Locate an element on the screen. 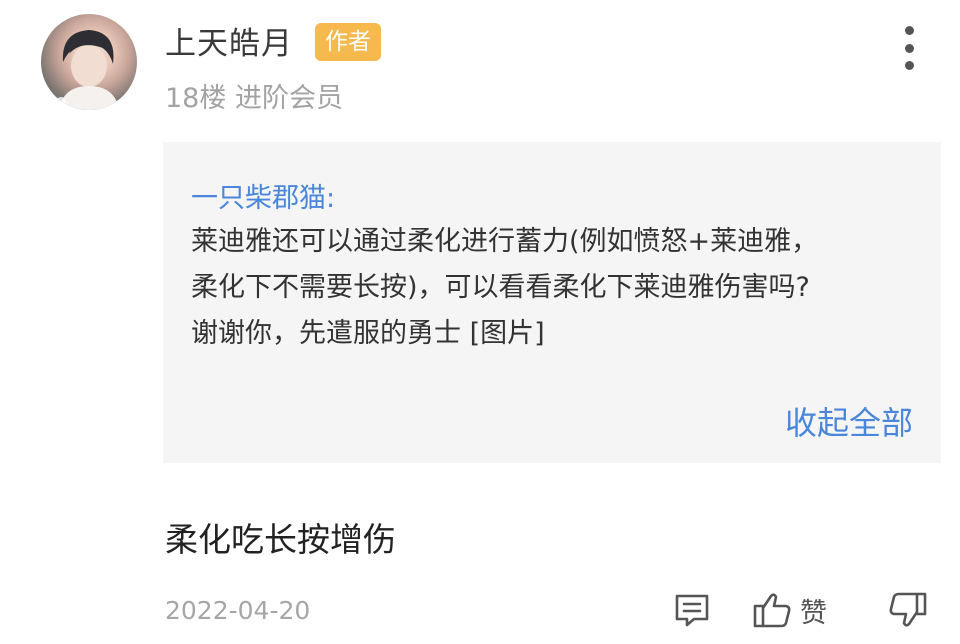 The height and width of the screenshot is (644, 960). quoted-line: 谢谢你，先遣服的勇士 [图片] is located at coordinates (368, 333).